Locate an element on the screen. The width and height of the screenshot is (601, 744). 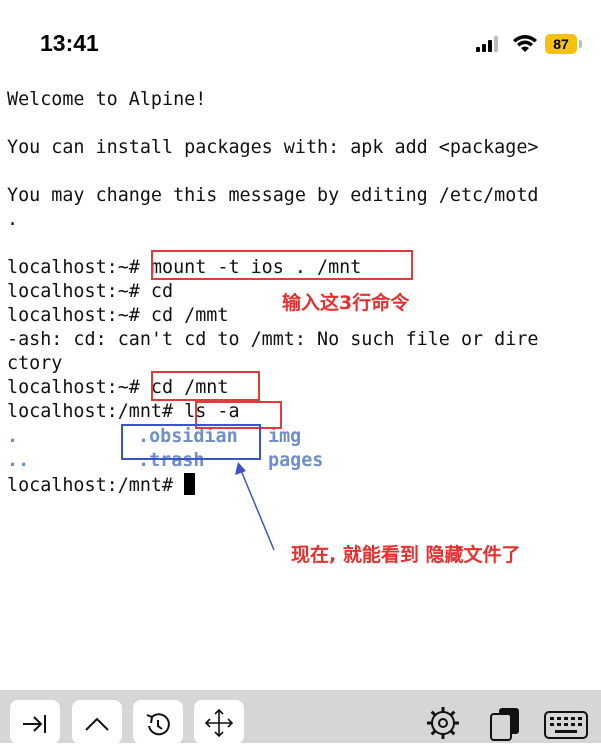
history-icon is located at coordinates (158, 724).